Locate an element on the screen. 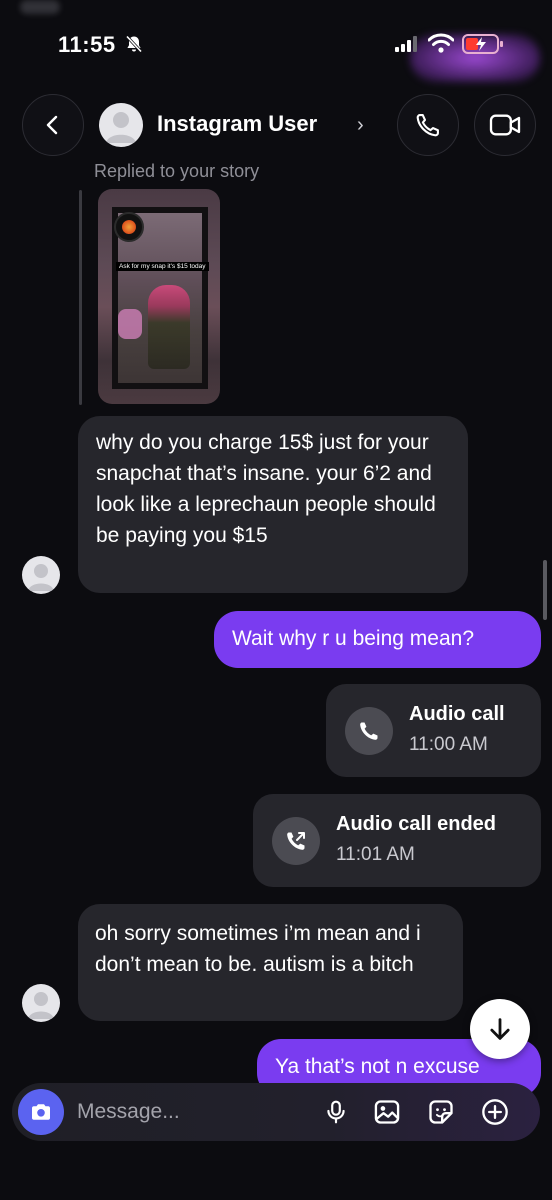 This screenshot has width=552, height=1200. chevron-right-icon: › is located at coordinates (360, 125).